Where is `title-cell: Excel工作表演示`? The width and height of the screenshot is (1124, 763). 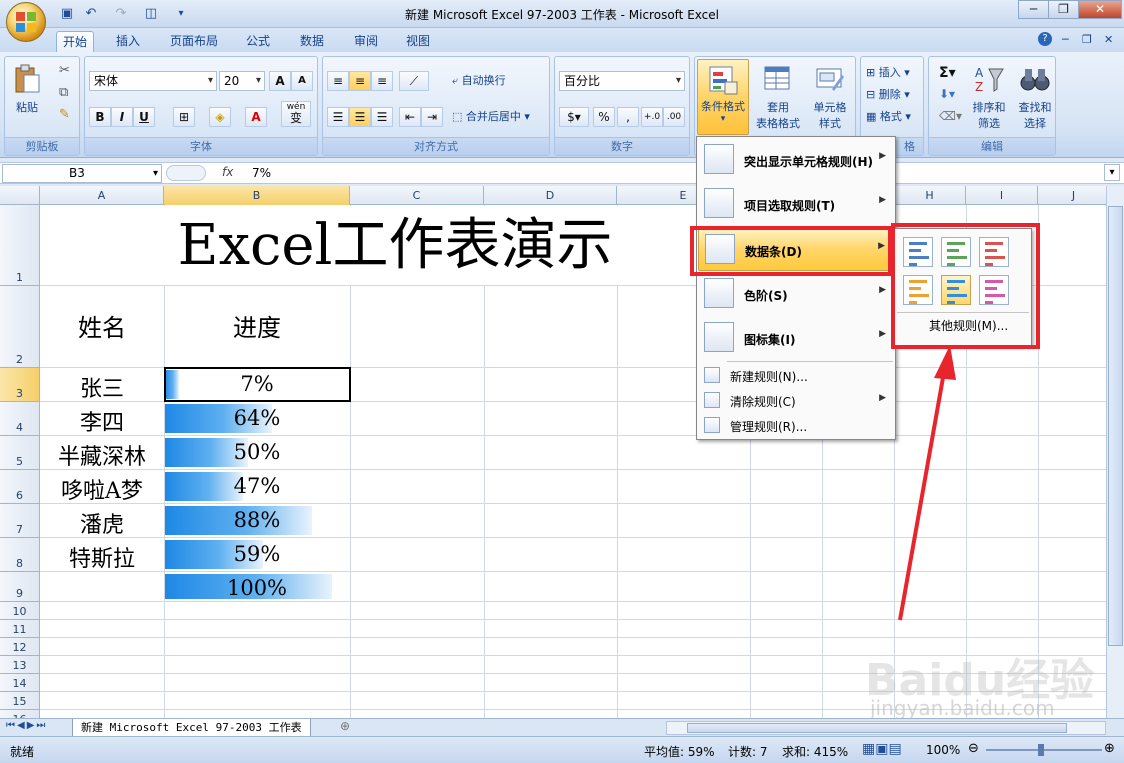 title-cell: Excel工作表演示 is located at coordinates (395, 245).